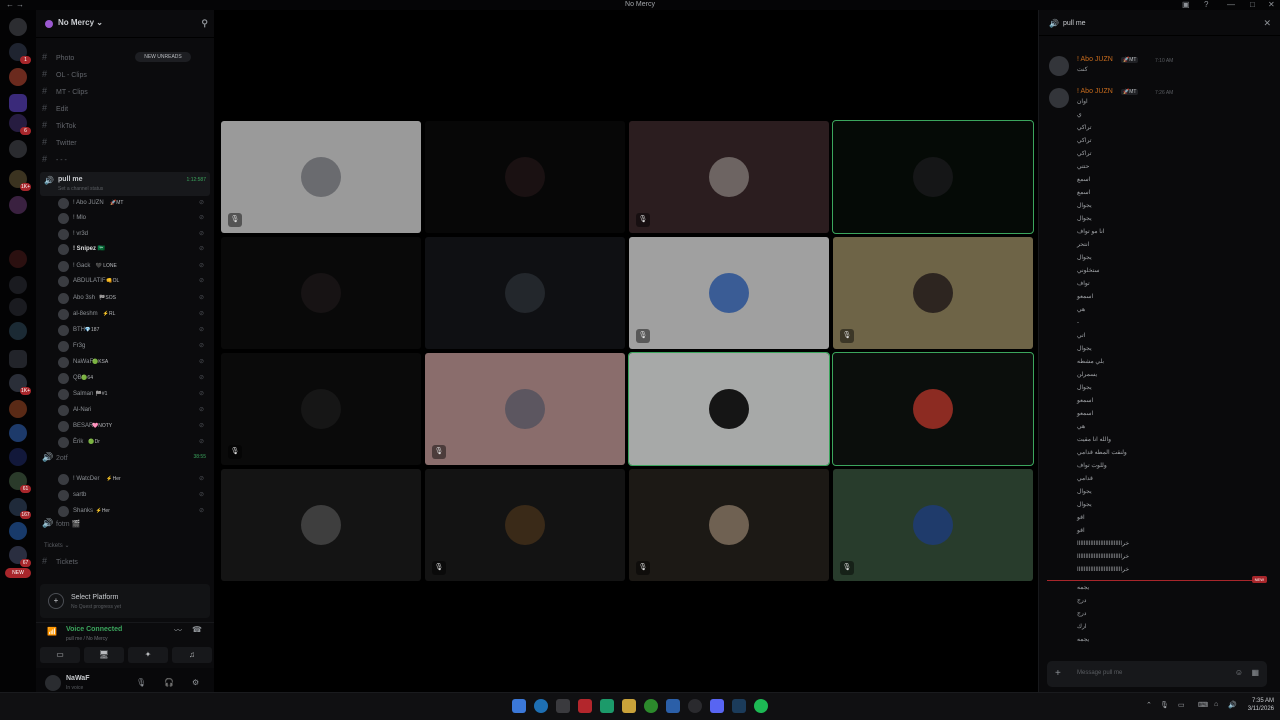 This screenshot has height=720, width=1280. I want to click on channel-item: # - - -, so click(127, 159).